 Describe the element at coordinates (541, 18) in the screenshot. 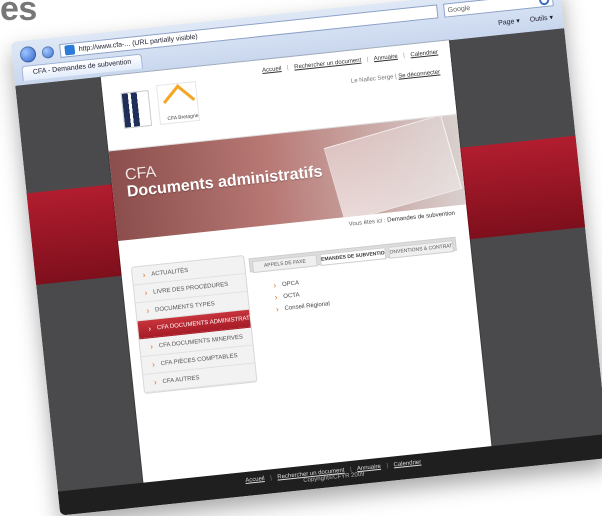

I see `tools-menu: Outils ▾` at that location.